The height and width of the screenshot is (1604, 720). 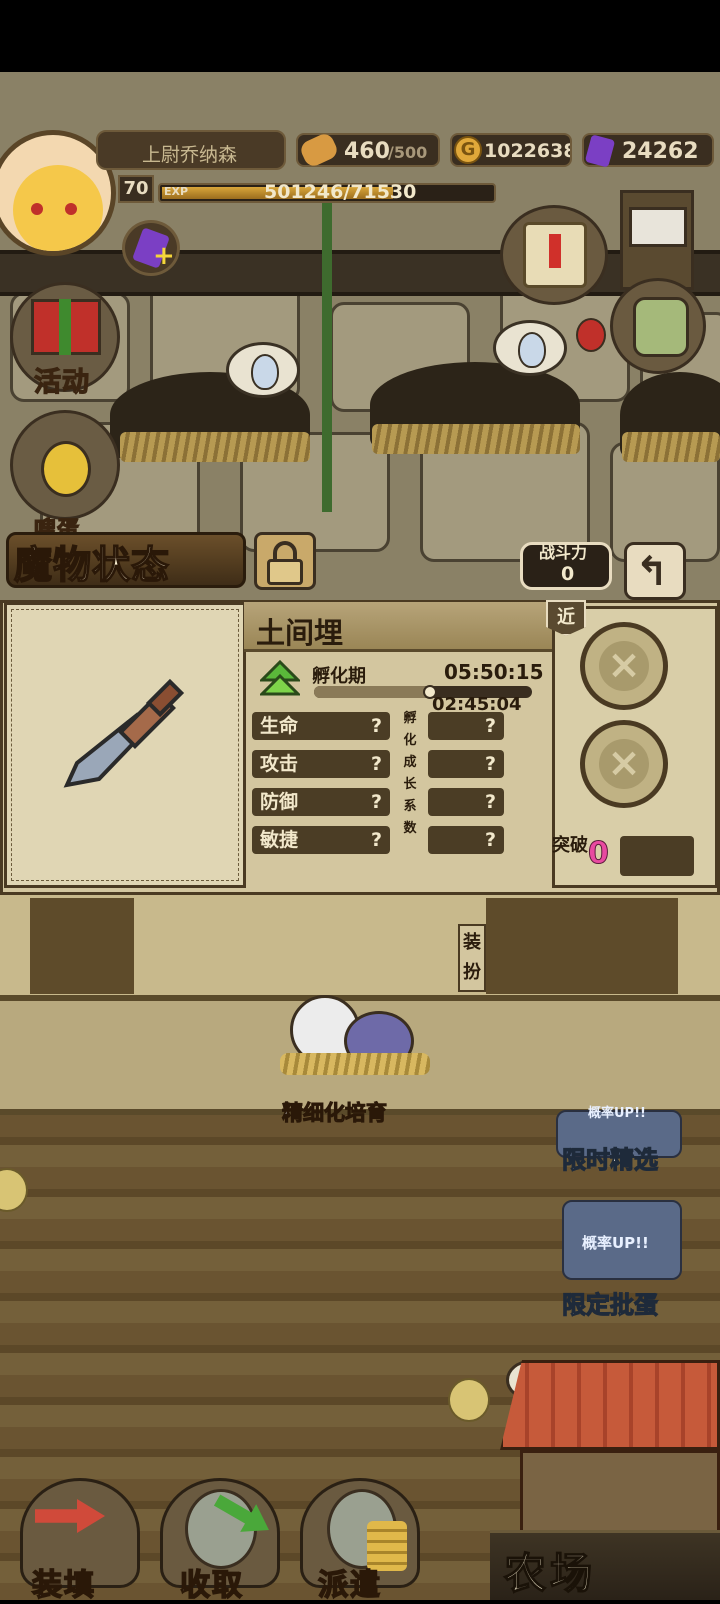 I want to click on red-arrow-icon, so click(x=70, y=1516).